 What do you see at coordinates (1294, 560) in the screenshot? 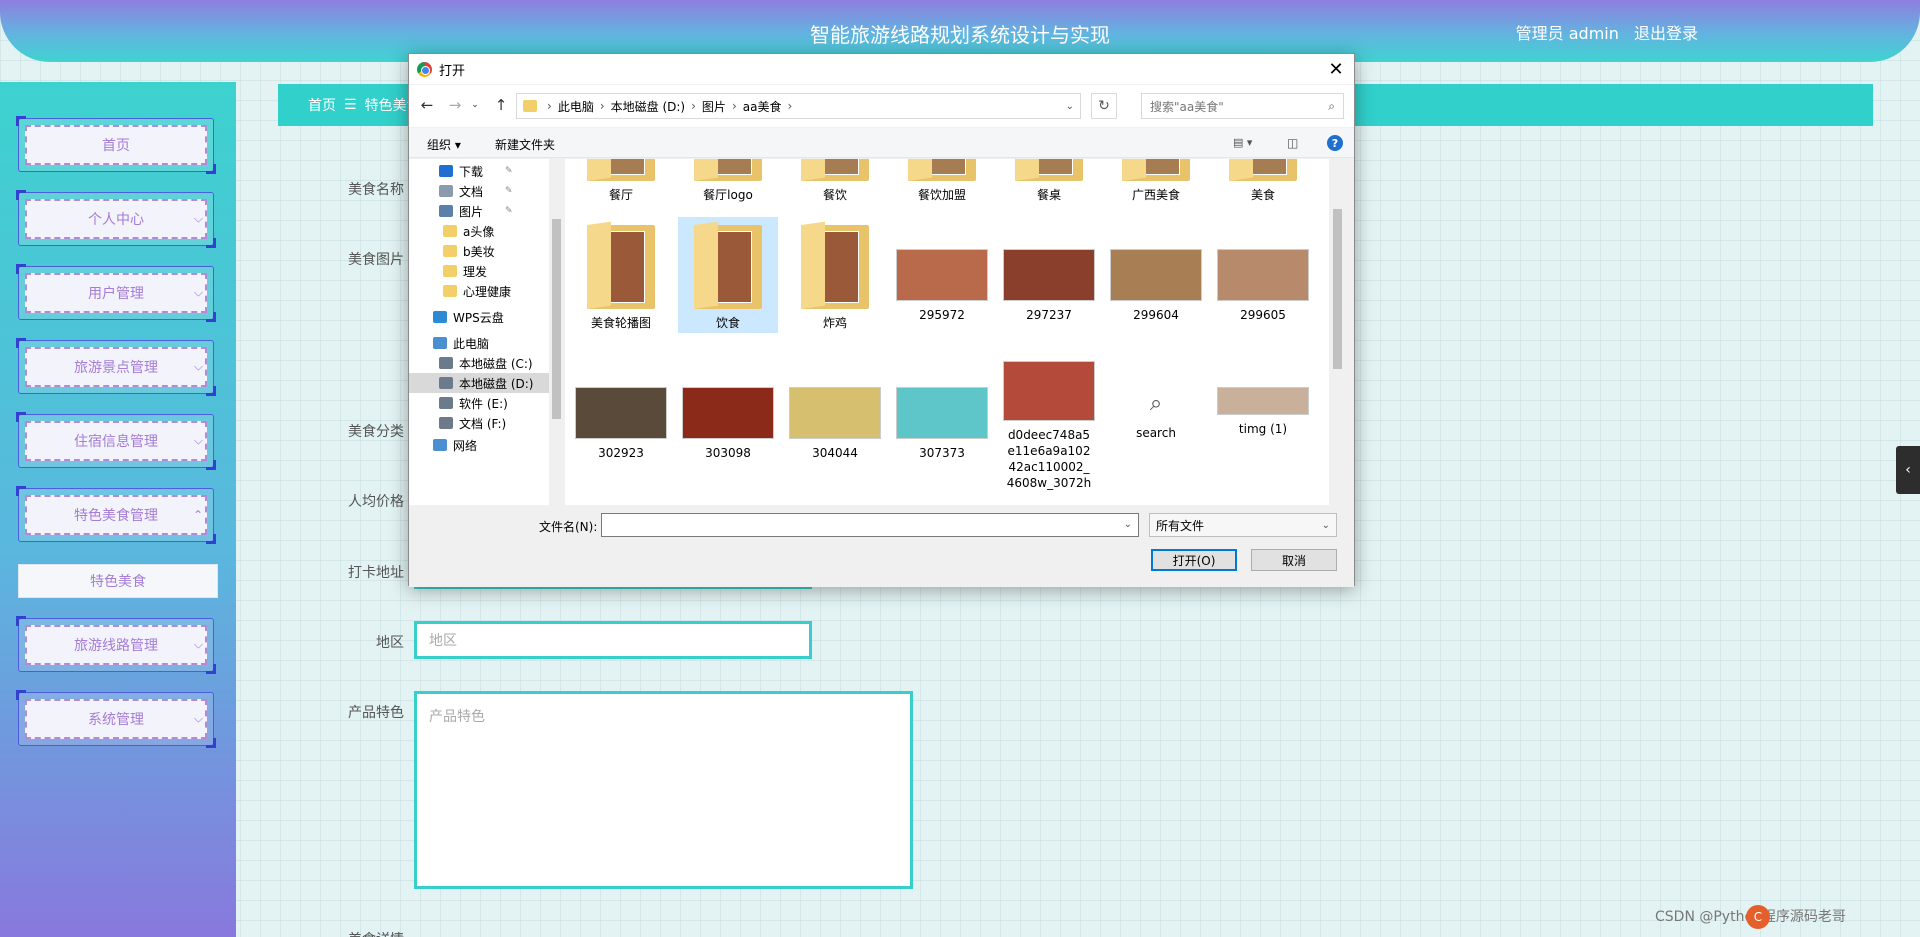
I see `cancel-button: 取消` at bounding box center [1294, 560].